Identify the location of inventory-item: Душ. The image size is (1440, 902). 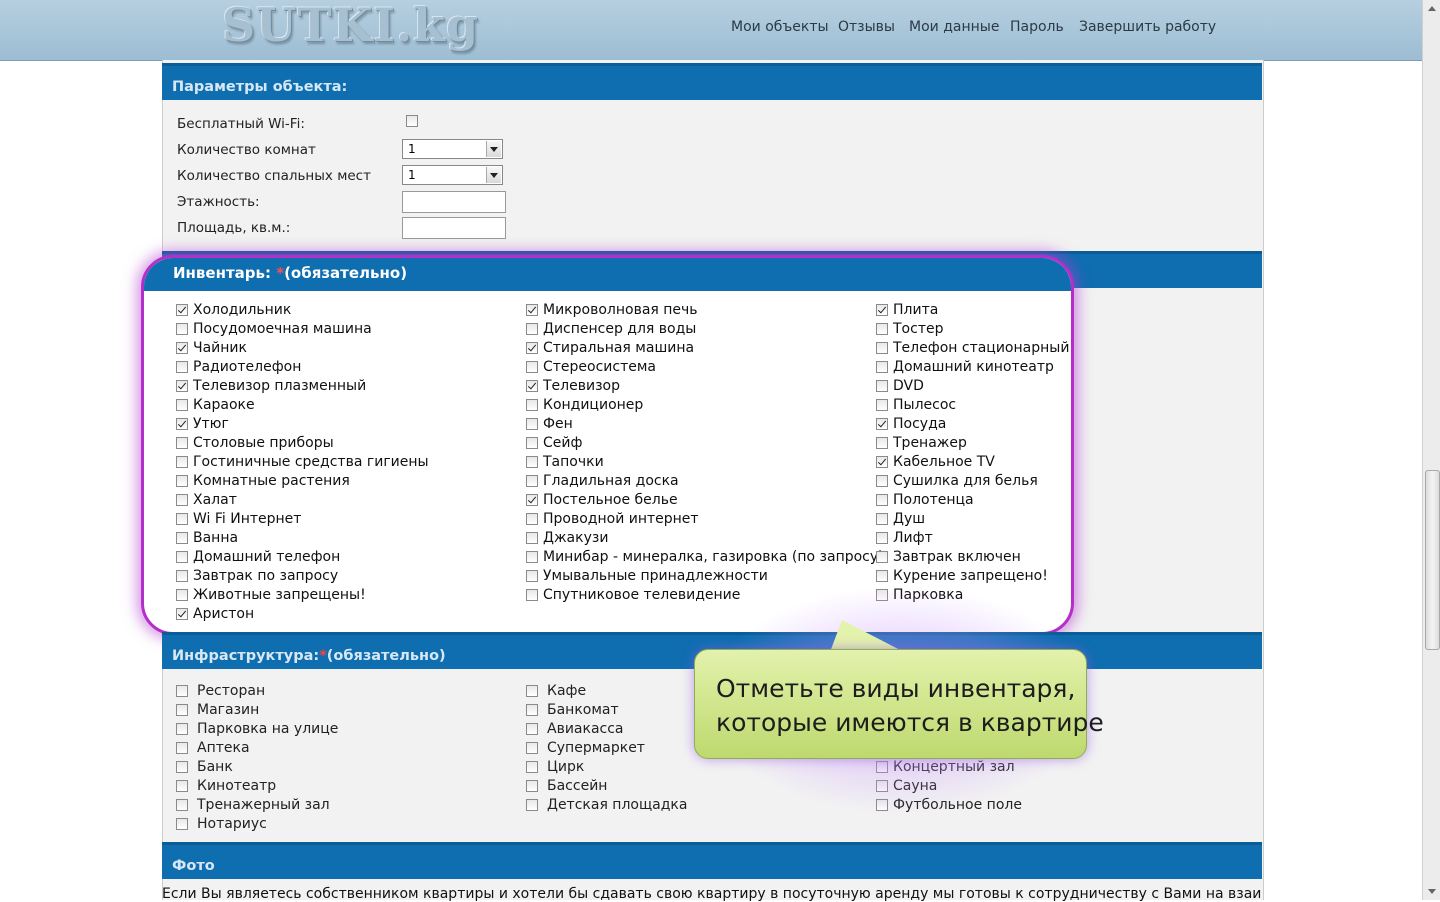
(900, 518).